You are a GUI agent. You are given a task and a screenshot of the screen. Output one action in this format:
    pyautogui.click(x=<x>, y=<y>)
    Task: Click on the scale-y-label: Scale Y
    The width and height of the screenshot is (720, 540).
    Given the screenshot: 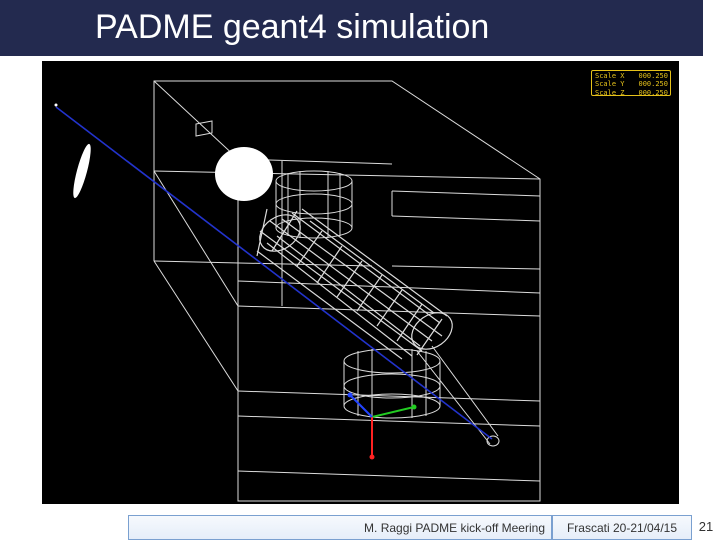 What is the action you would take?
    pyautogui.click(x=610, y=84)
    